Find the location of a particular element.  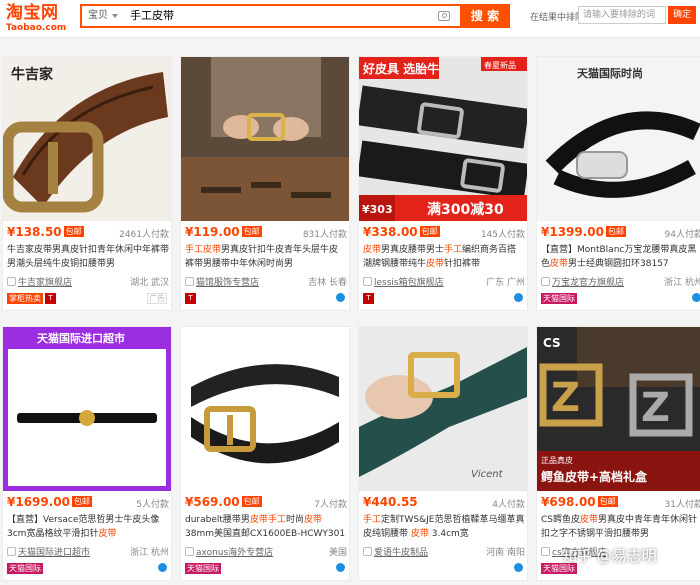

title-keyword: 皮带手工 is located at coordinates (267, 520).